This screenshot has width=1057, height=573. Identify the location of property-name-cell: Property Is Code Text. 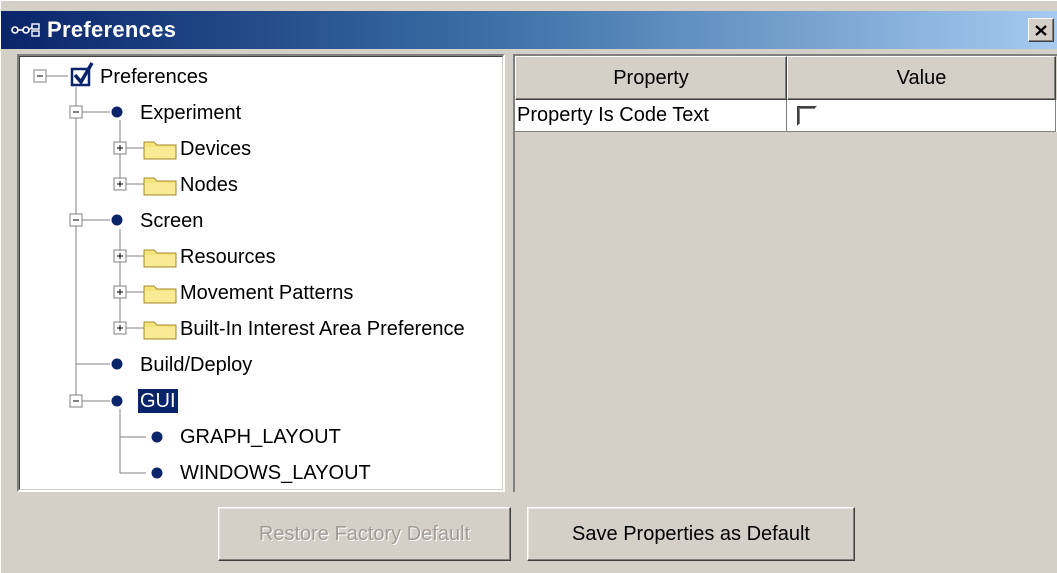
(651, 116).